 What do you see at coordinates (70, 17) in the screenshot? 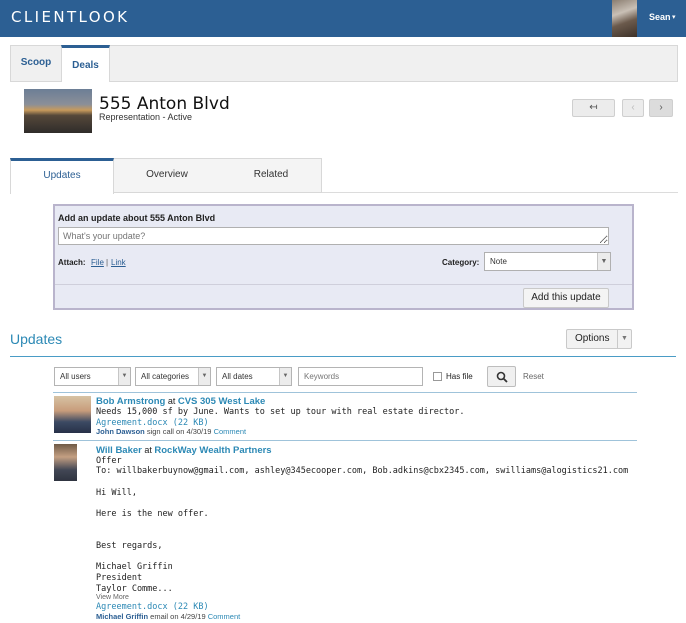
I see `app-logo: CLIENTLOOK` at bounding box center [70, 17].